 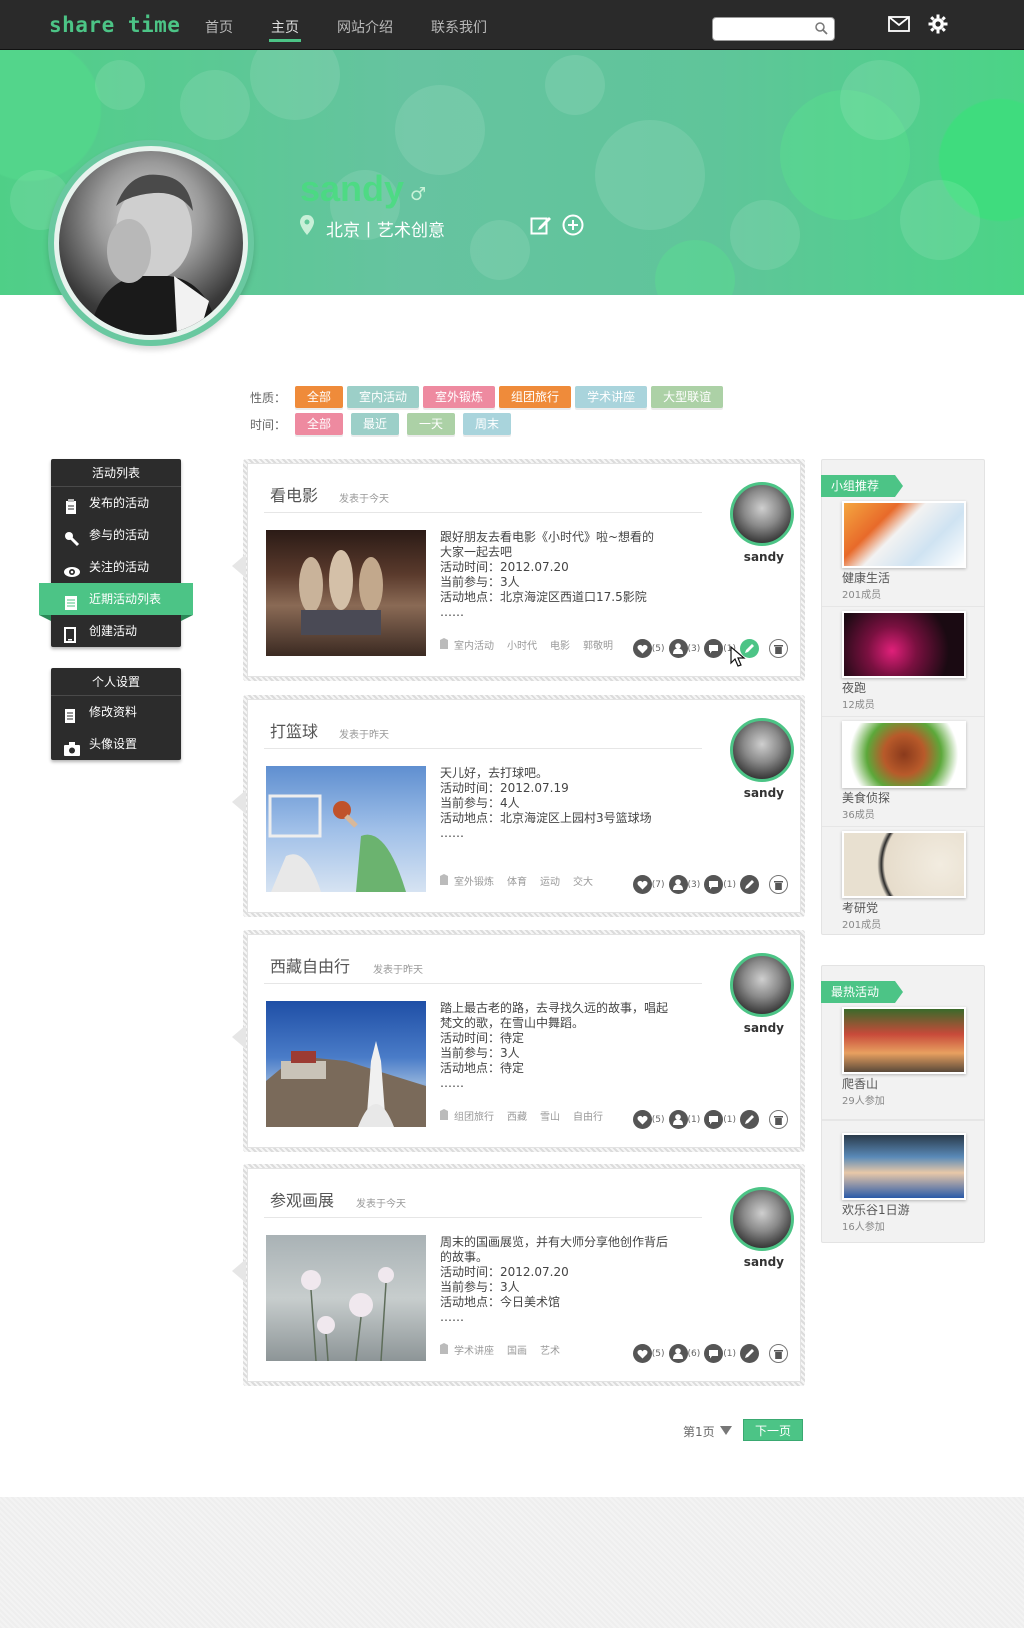 What do you see at coordinates (903, 772) in the screenshot?
I see `group-item: 美食侦探 36成员` at bounding box center [903, 772].